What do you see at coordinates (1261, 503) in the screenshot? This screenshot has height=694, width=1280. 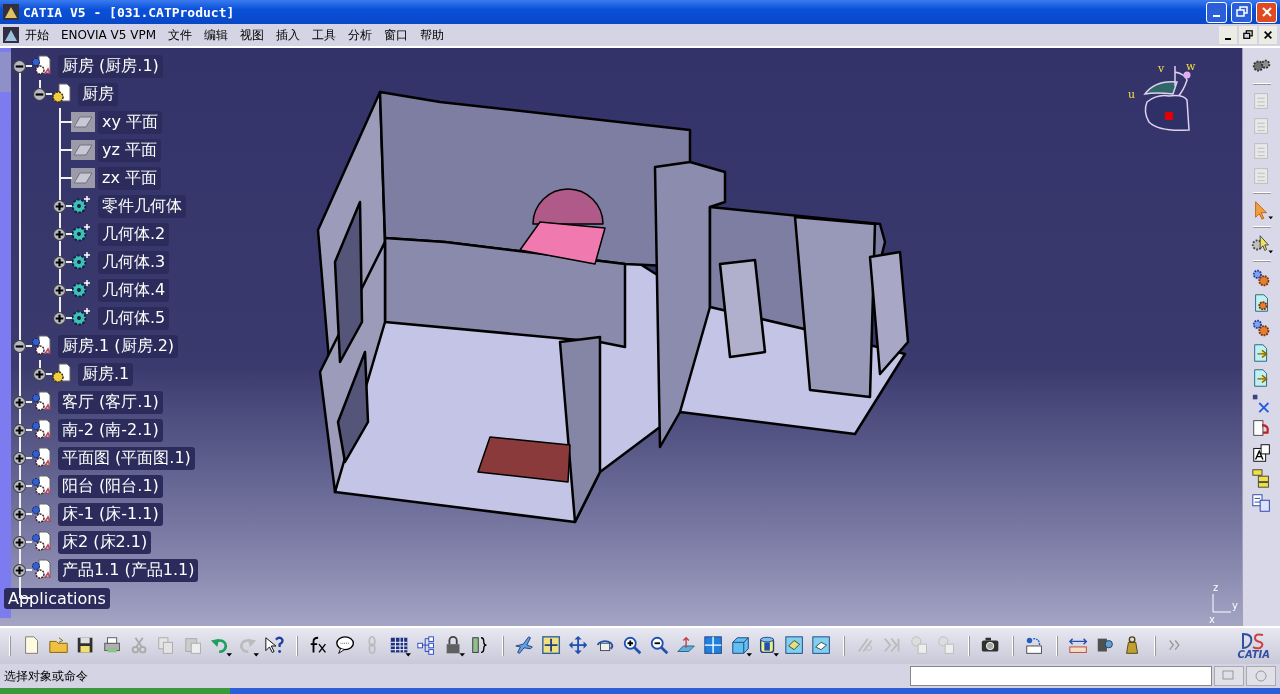 I see `documents-icon` at bounding box center [1261, 503].